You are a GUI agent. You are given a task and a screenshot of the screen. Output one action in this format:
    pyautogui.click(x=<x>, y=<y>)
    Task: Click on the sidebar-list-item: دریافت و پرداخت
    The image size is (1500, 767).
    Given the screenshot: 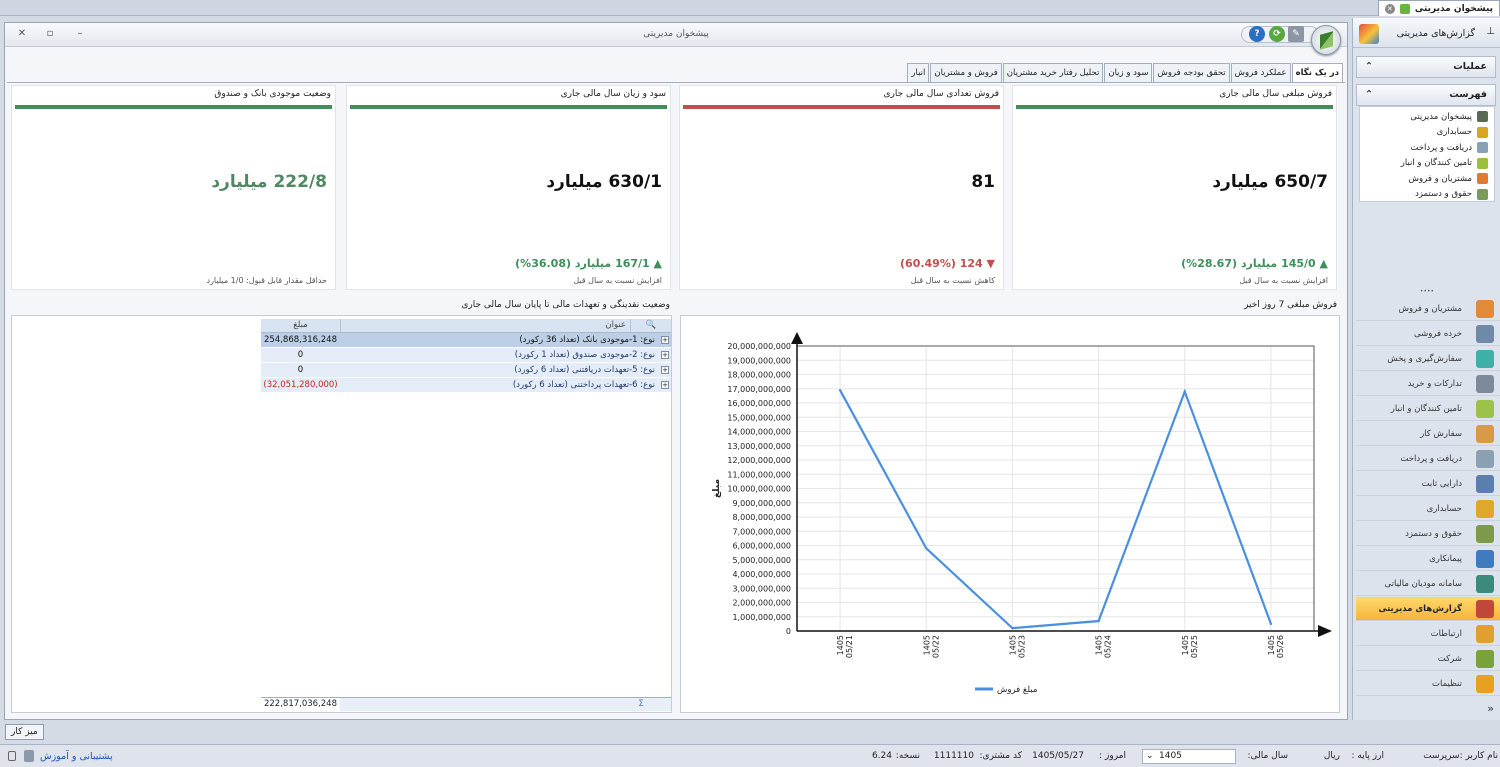 What is the action you would take?
    pyautogui.click(x=1427, y=148)
    